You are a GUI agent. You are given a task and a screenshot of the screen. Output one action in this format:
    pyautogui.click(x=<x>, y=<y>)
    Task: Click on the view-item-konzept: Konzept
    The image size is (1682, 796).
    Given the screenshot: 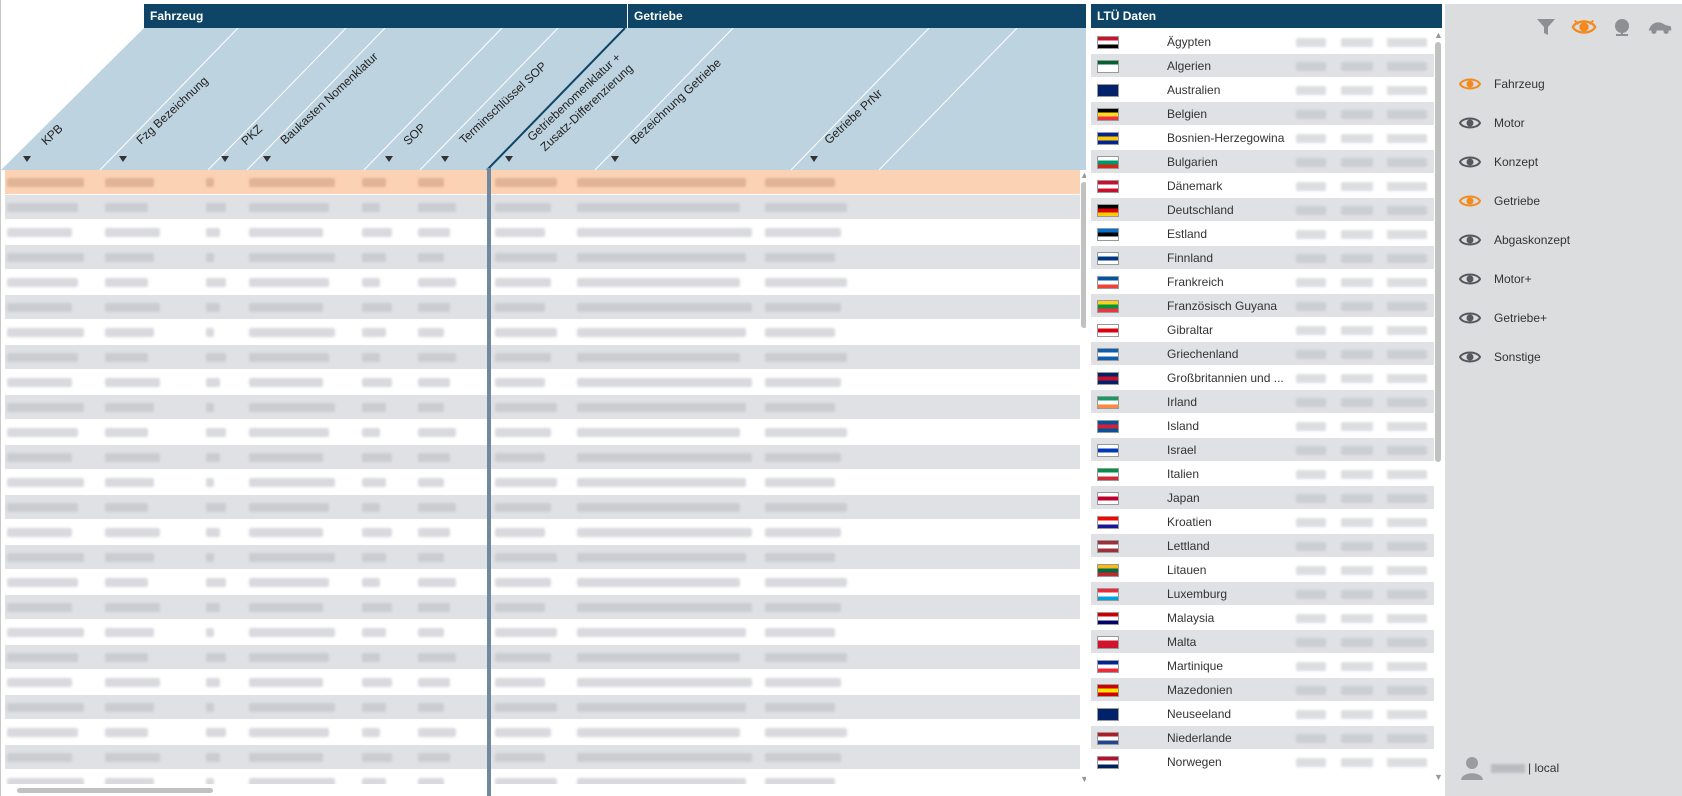 What is the action you would take?
    pyautogui.click(x=1514, y=161)
    